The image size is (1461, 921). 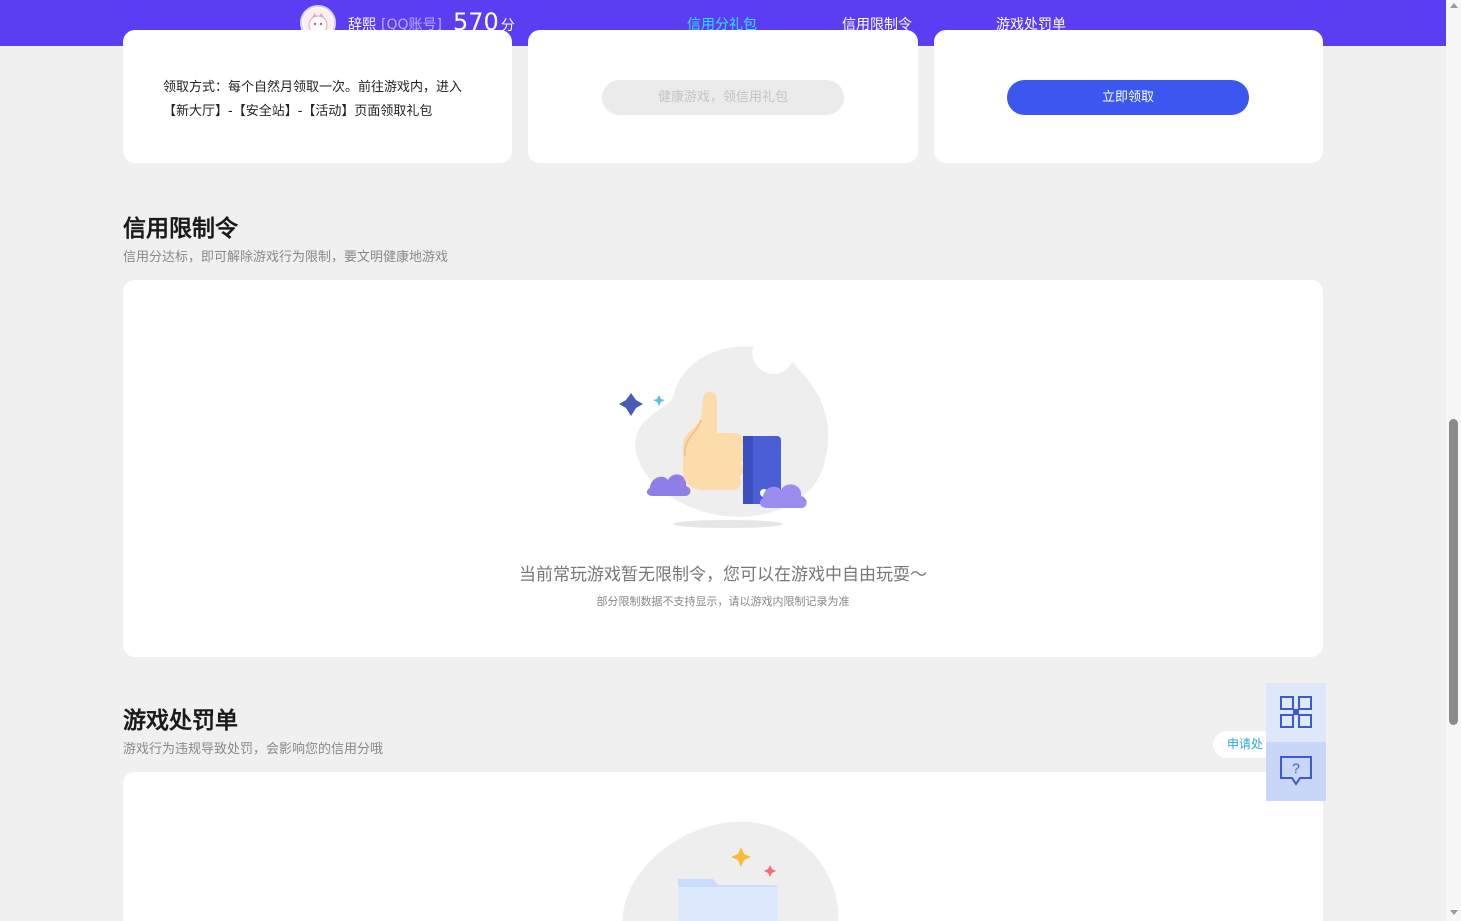 I want to click on folder-illustration, so click(x=730, y=871).